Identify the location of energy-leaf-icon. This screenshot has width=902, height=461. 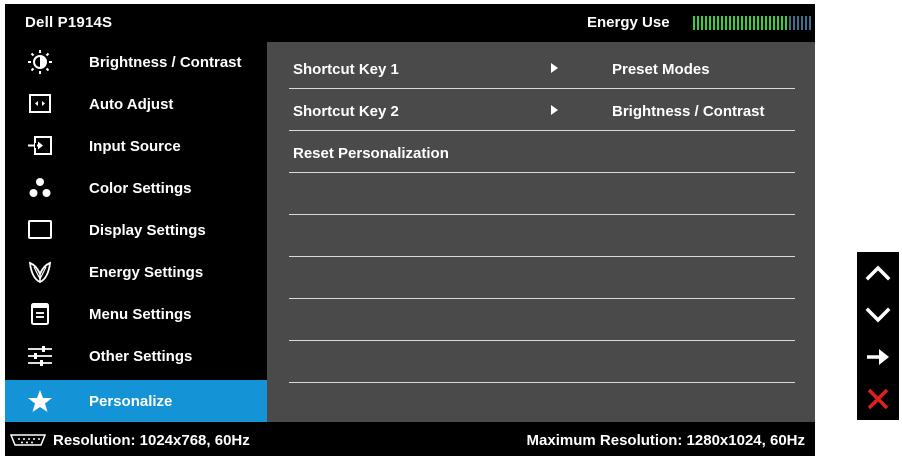
(40, 272).